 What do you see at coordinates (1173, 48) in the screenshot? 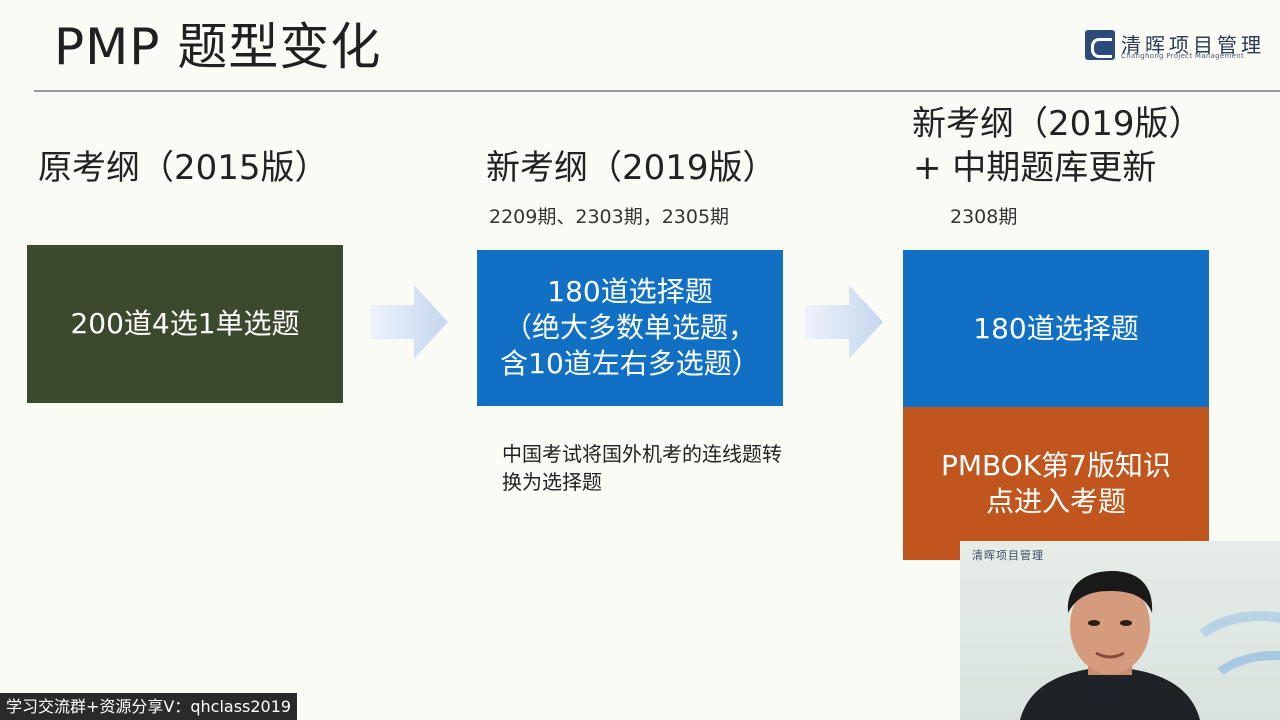
I see `company-logo: 清晖项目管理 Changhong Project Management` at bounding box center [1173, 48].